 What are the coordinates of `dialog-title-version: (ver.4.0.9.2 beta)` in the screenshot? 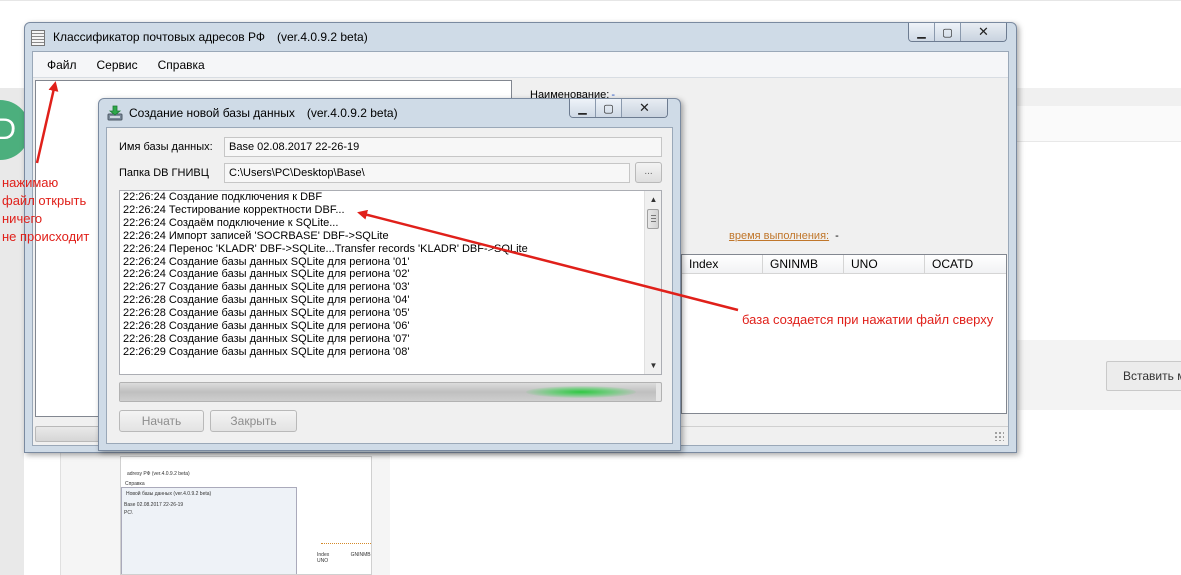 It's located at (352, 113).